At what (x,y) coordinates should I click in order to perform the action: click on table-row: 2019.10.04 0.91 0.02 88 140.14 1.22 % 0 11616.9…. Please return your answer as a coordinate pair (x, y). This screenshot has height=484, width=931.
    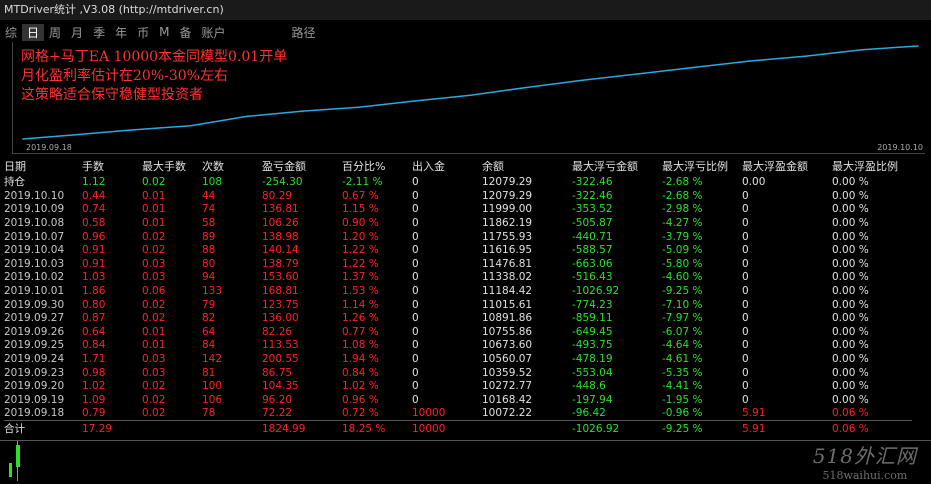
    Looking at the image, I should click on (458, 250).